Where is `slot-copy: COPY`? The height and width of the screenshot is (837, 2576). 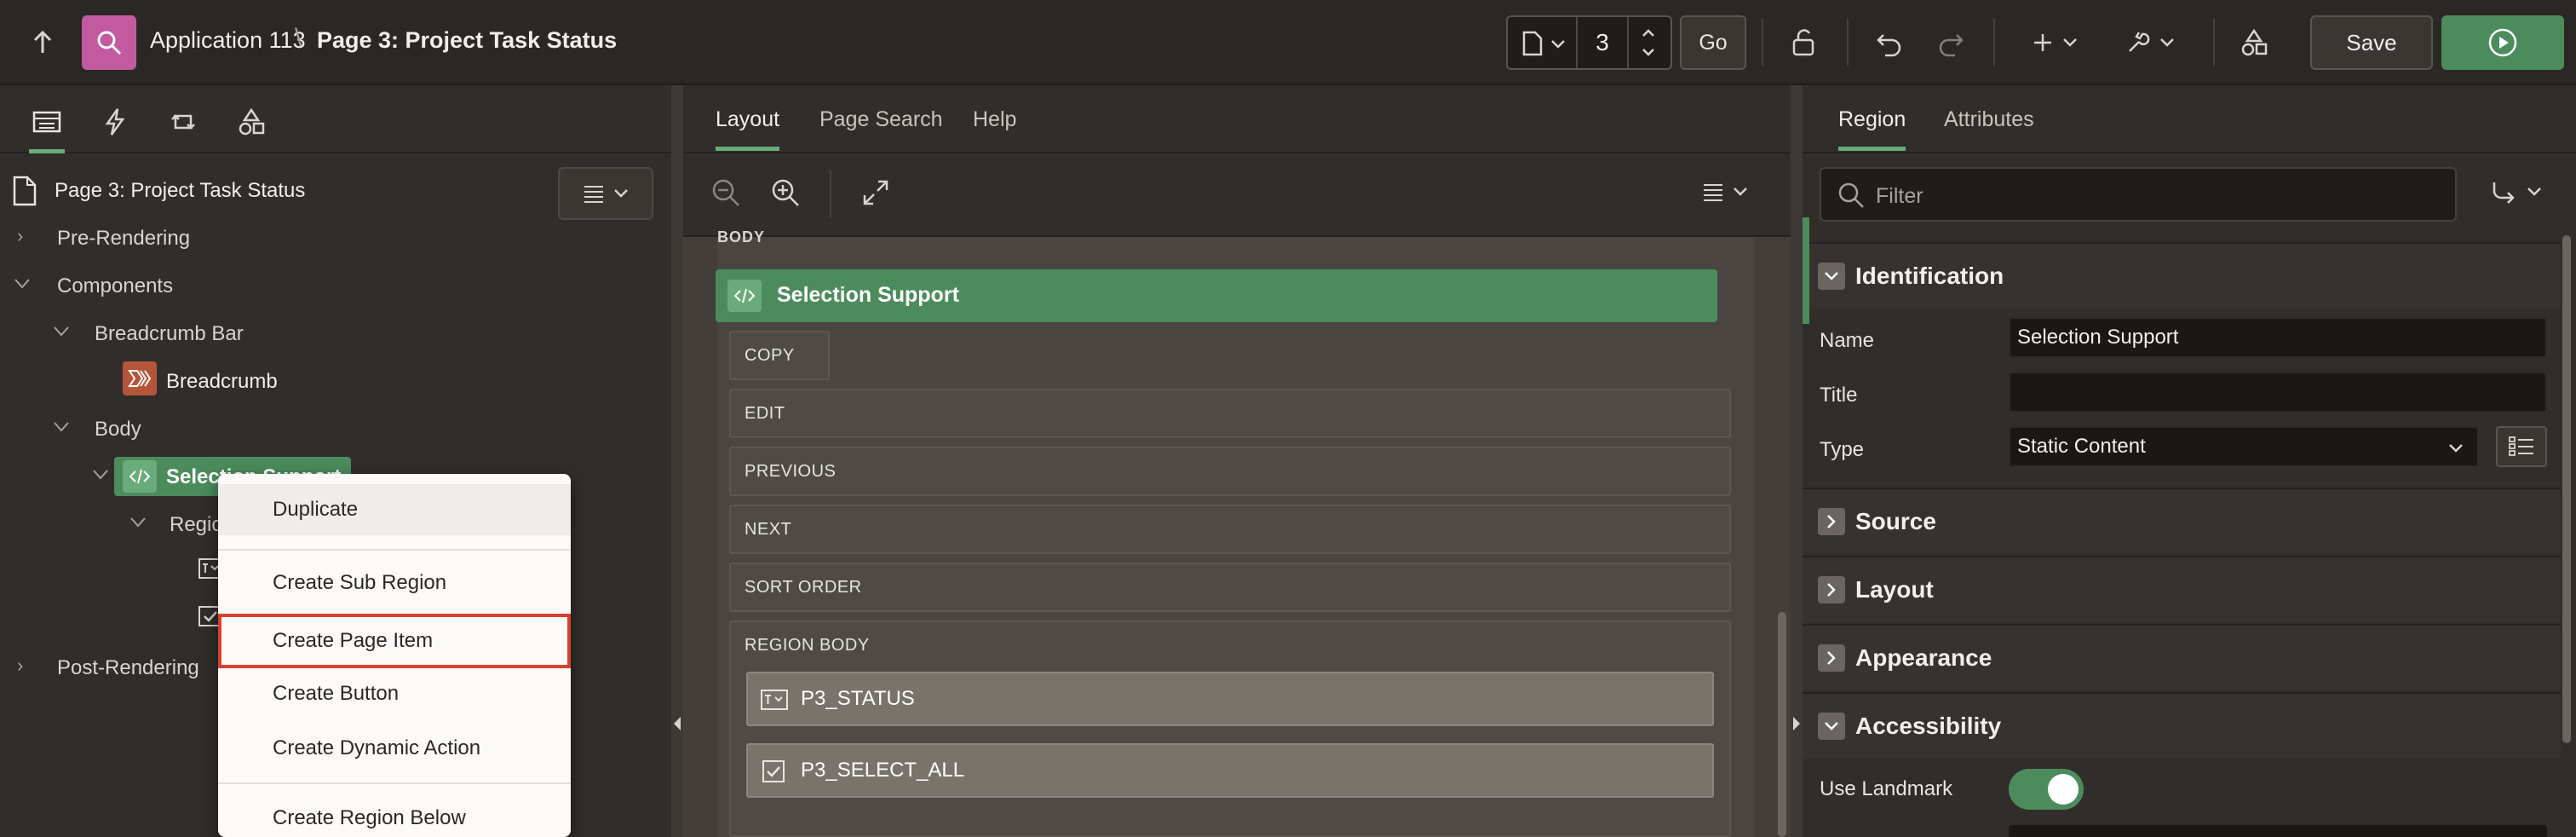
slot-copy: COPY is located at coordinates (780, 355).